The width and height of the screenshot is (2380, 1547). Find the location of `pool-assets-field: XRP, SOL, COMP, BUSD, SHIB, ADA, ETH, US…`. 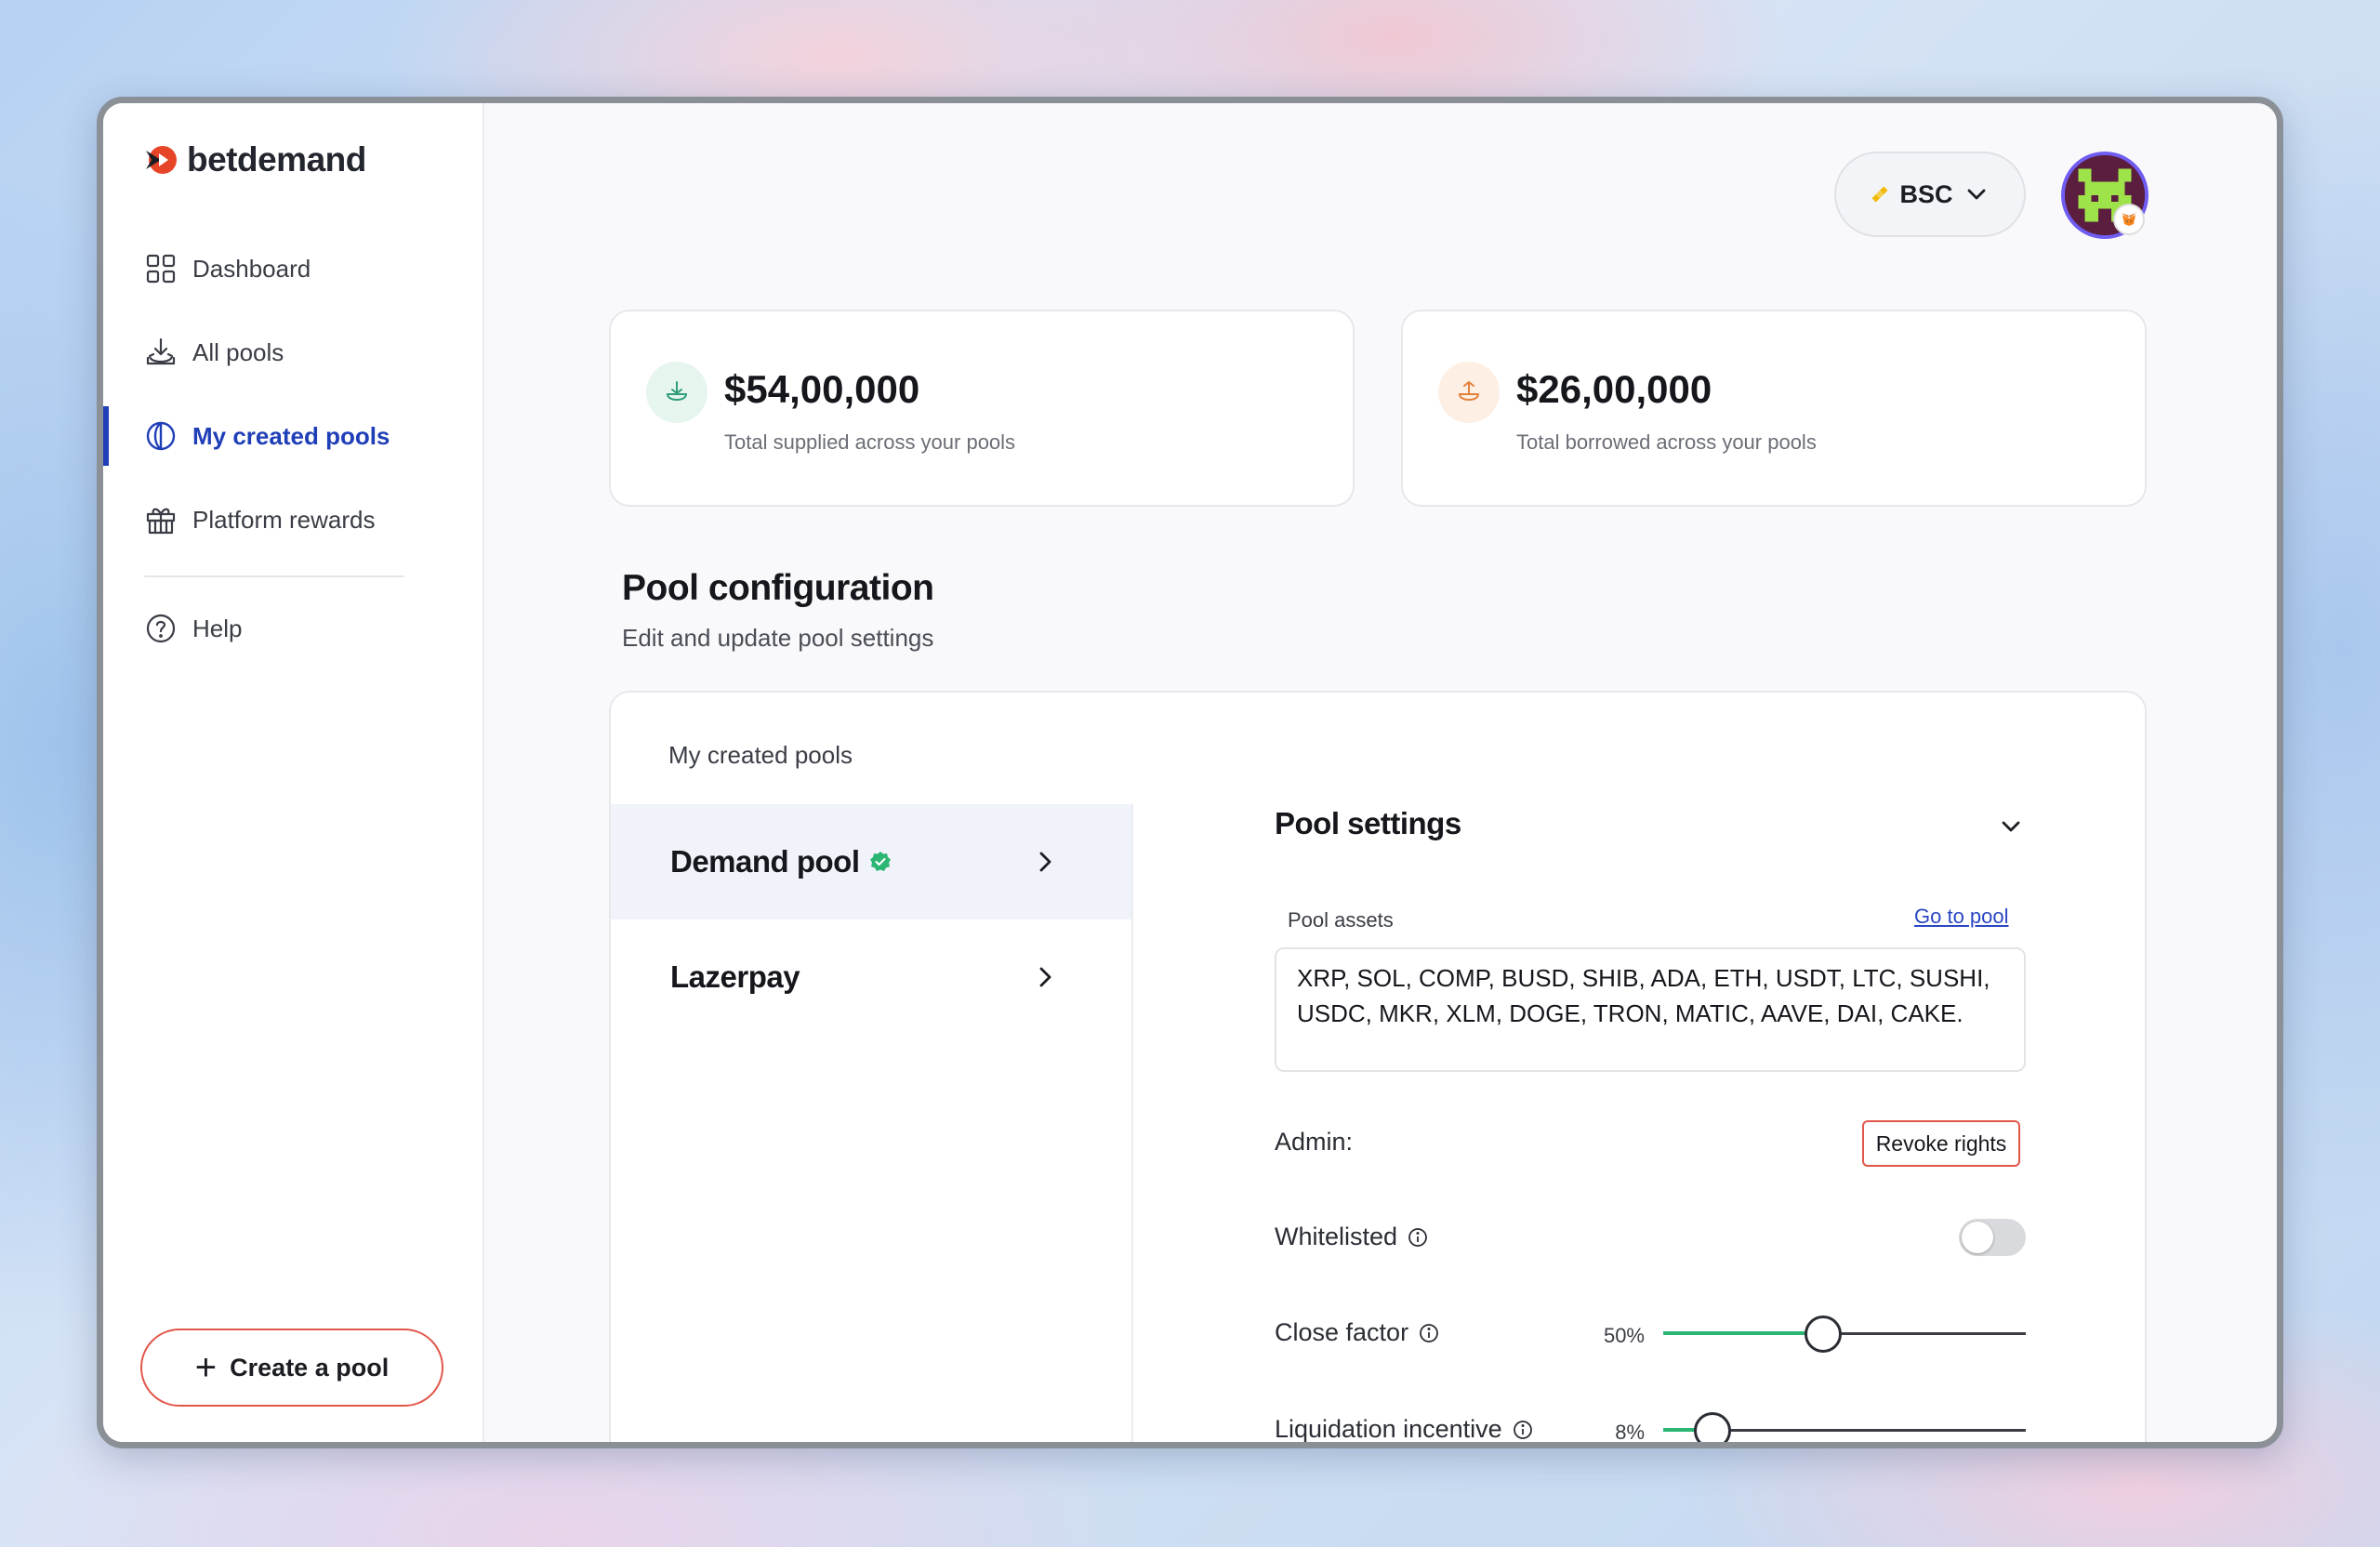

pool-assets-field: XRP, SOL, COMP, BUSD, SHIB, ADA, ETH, US… is located at coordinates (1650, 1009).